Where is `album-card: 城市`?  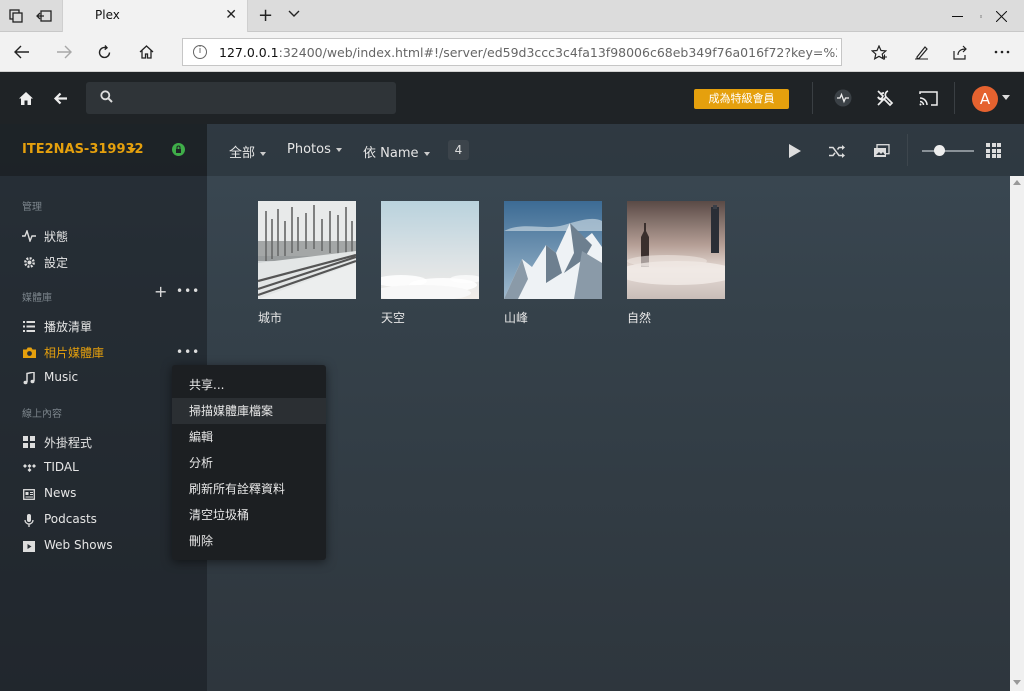 album-card: 城市 is located at coordinates (307, 263).